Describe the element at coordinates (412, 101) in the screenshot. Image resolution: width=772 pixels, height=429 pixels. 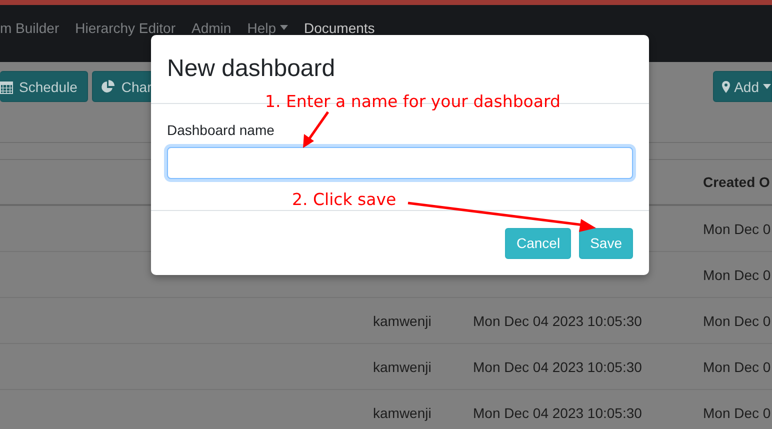
I see `annotation-text: 1. Enter a name for your dashboard` at that location.